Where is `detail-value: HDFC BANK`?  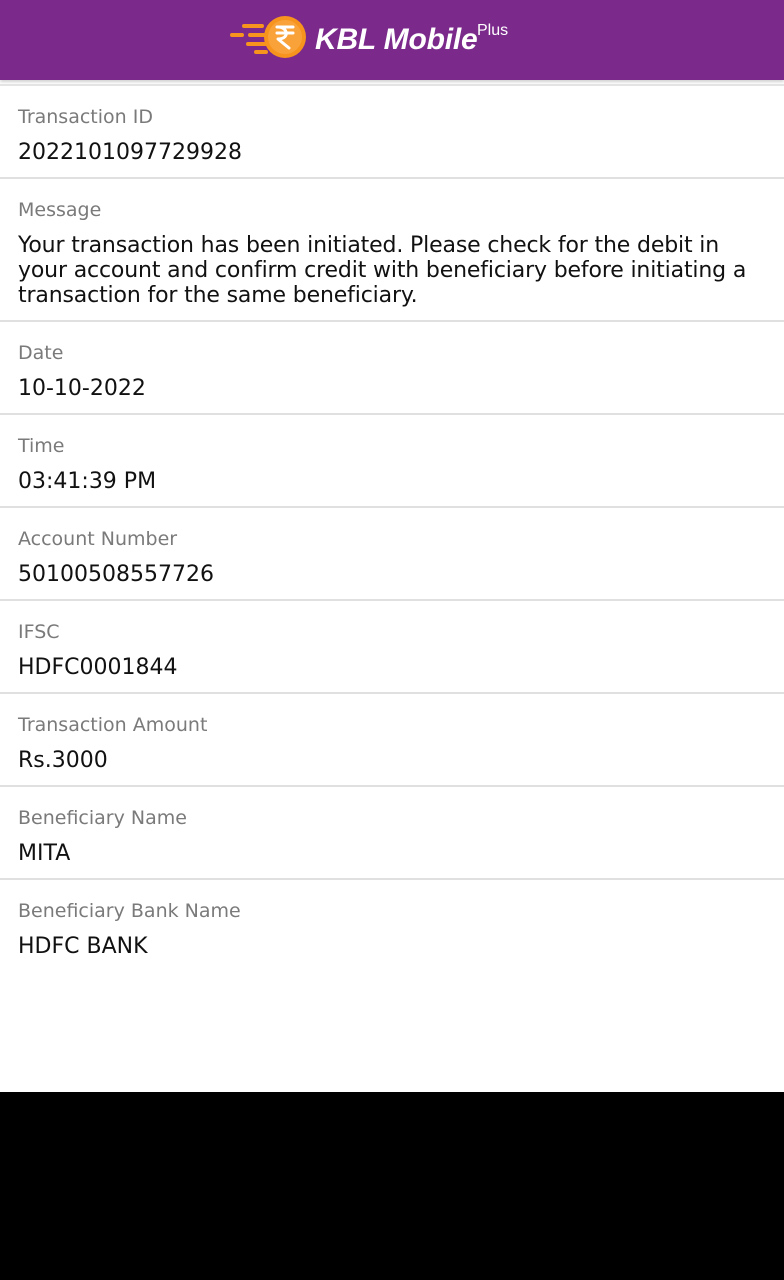
detail-value: HDFC BANK is located at coordinates (83, 946).